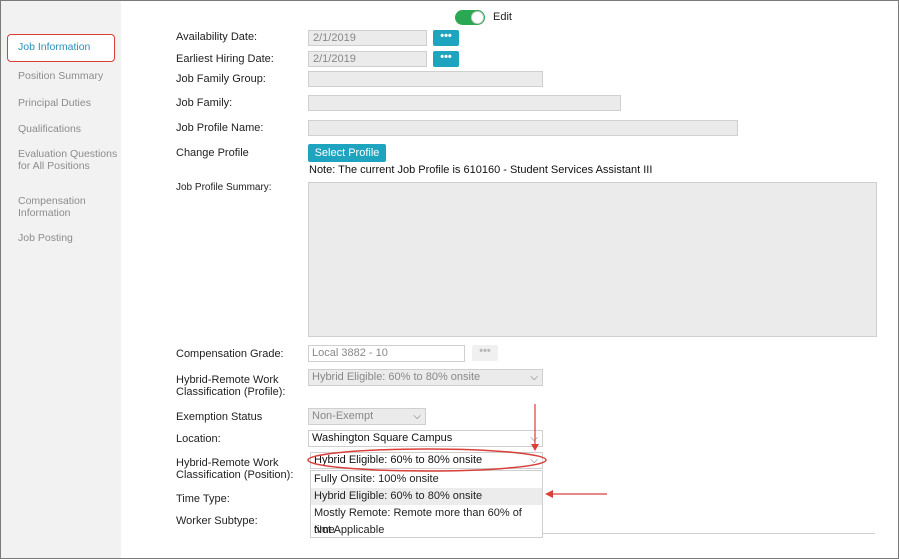 The image size is (899, 559). What do you see at coordinates (235, 475) in the screenshot?
I see `hybrid-position-label-line2: Classification (Position):` at bounding box center [235, 475].